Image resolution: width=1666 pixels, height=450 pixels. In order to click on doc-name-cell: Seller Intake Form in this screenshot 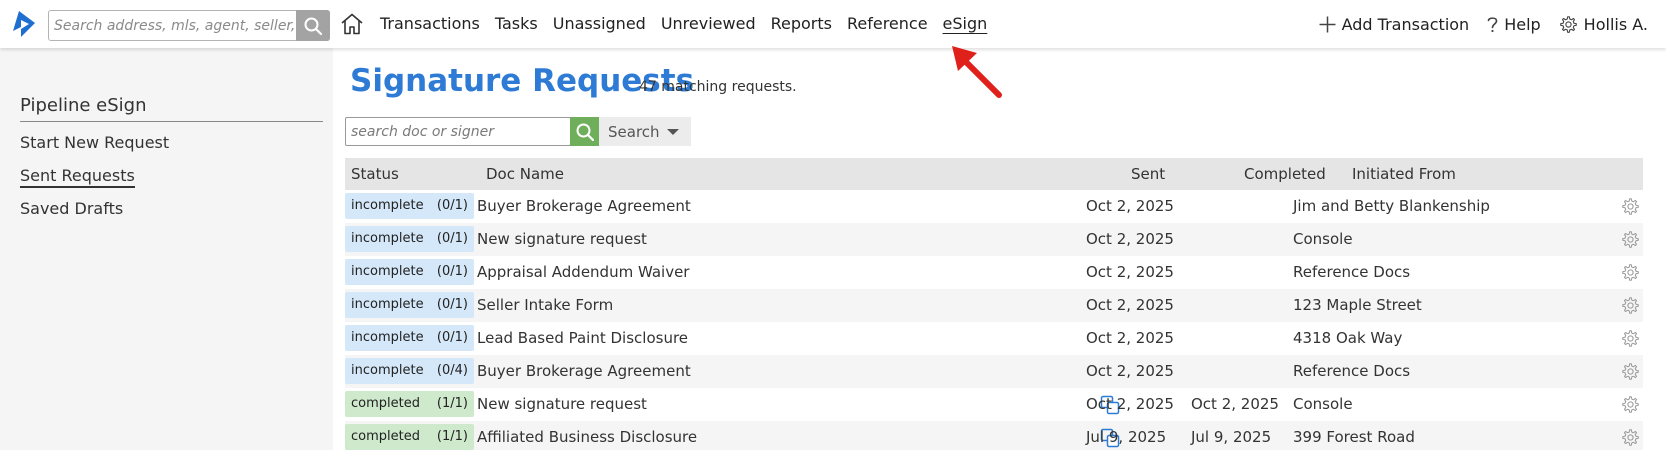, I will do `click(545, 305)`.